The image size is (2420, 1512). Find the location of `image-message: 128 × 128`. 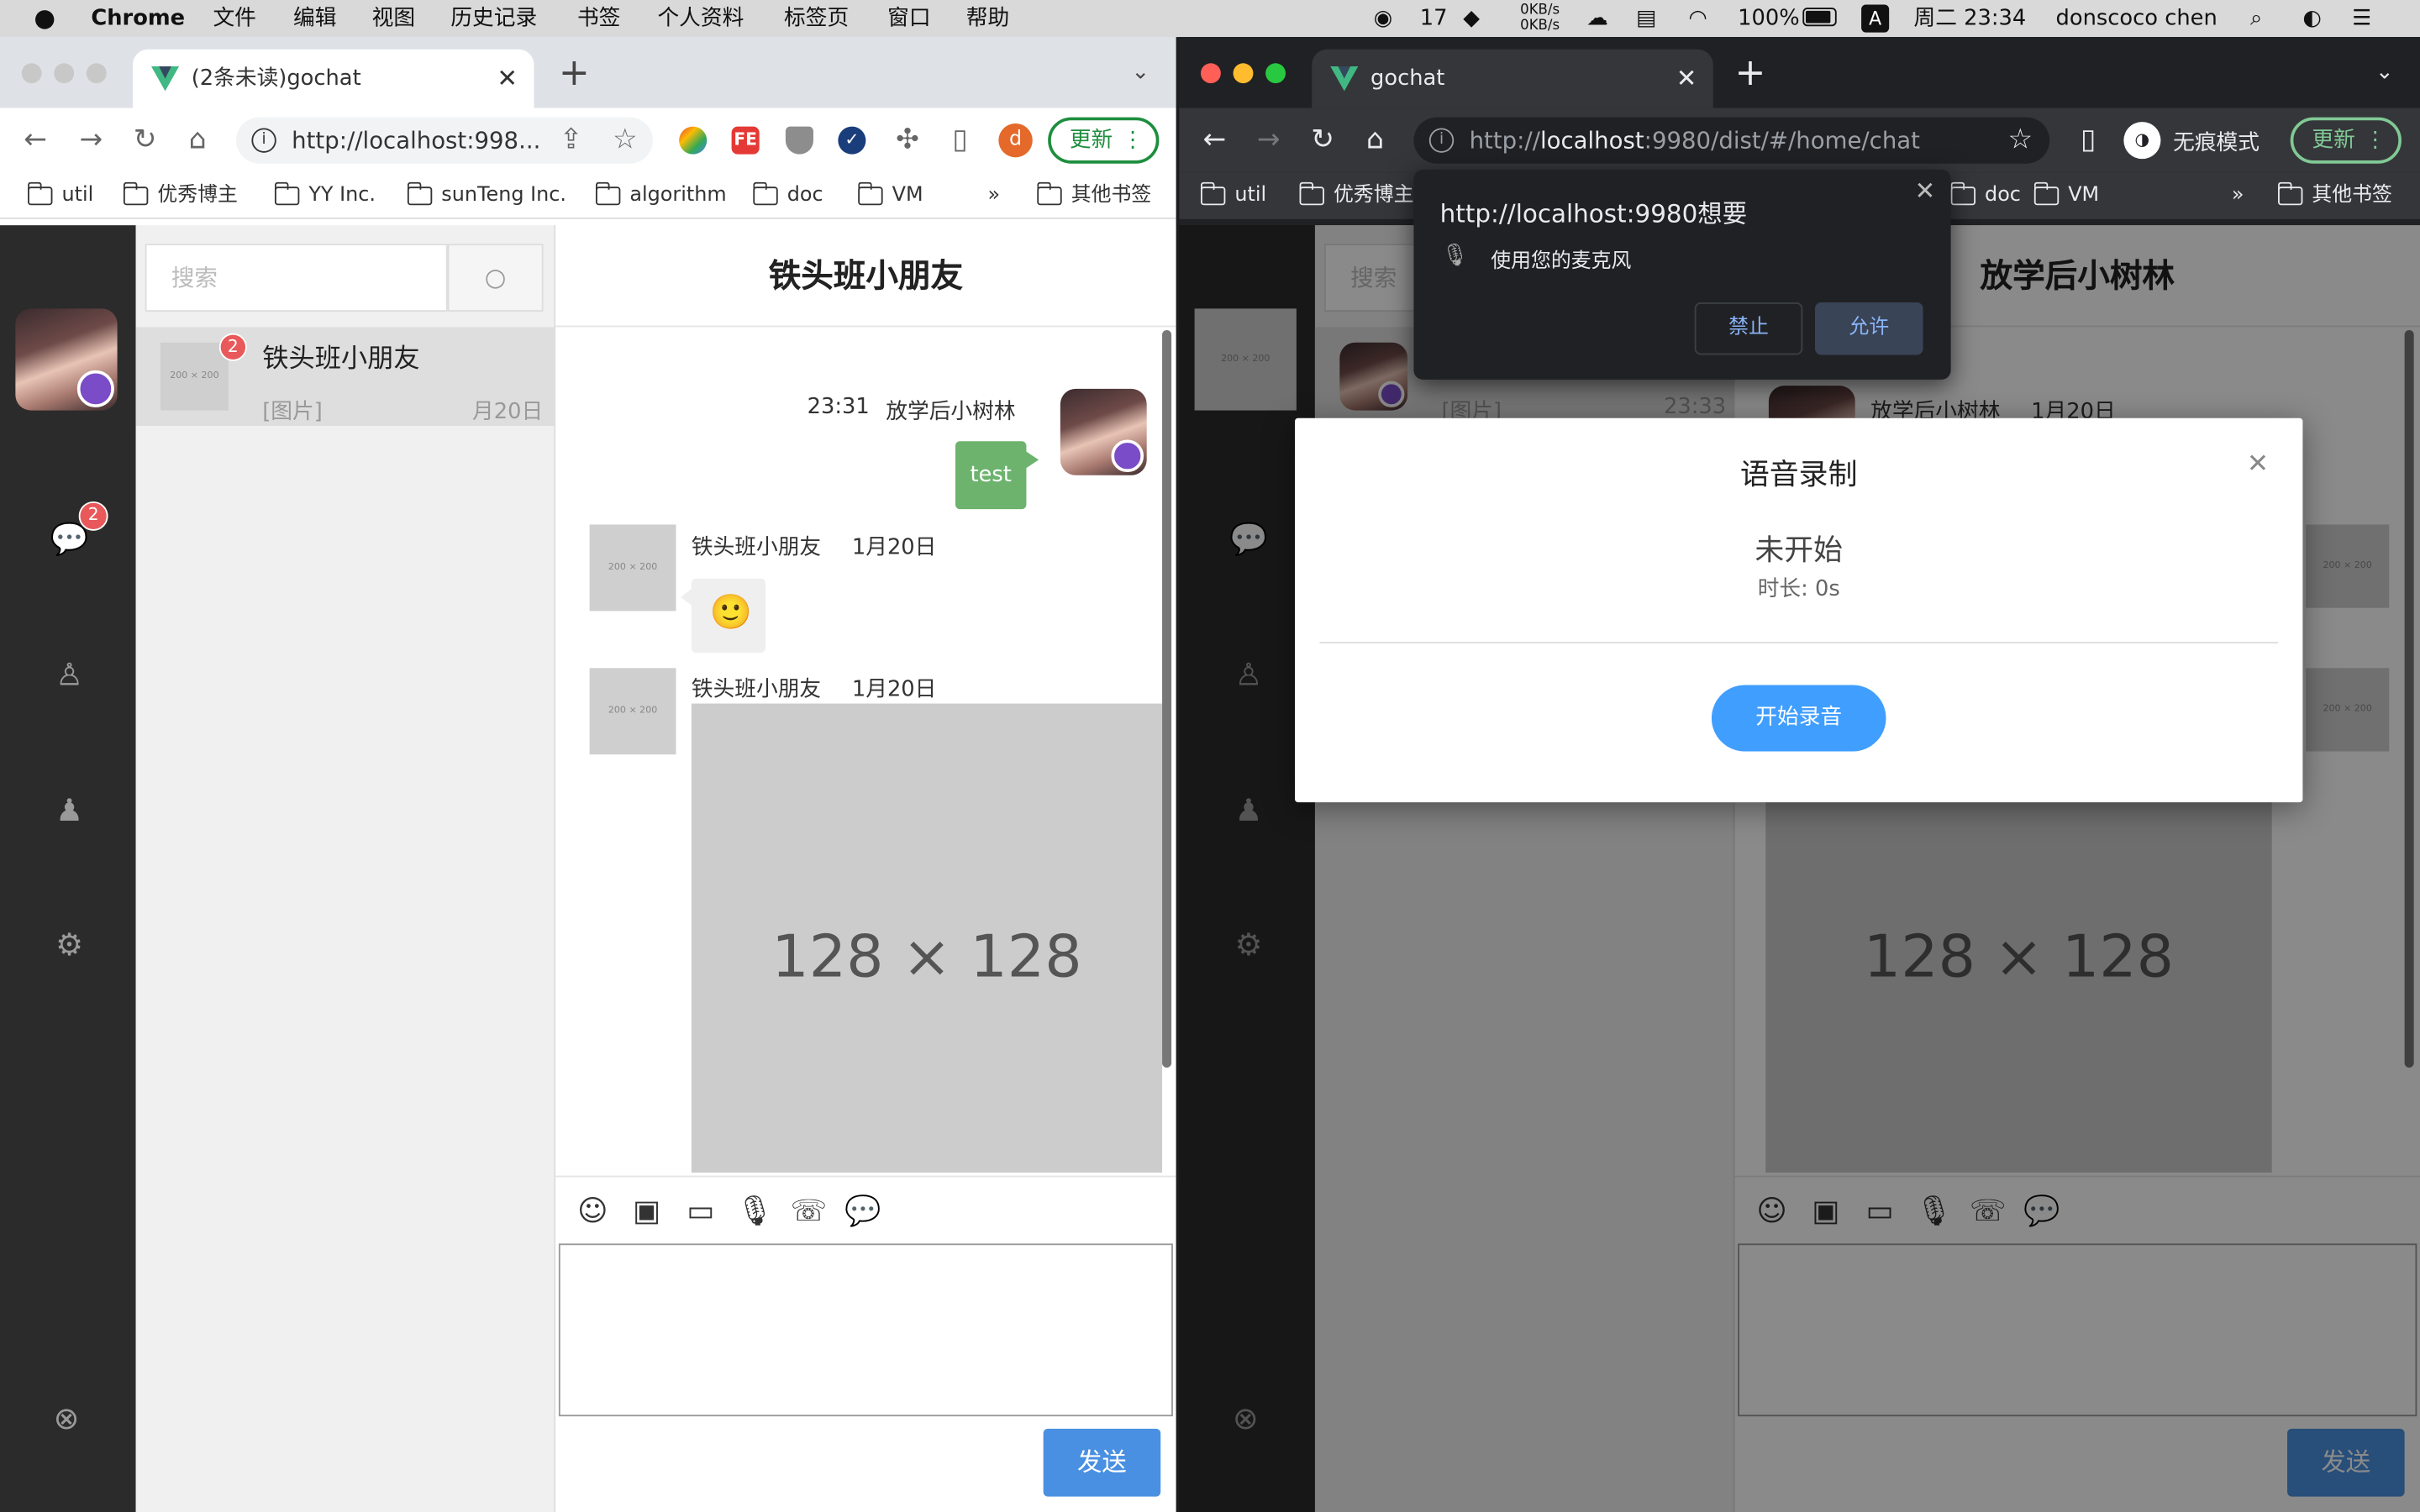

image-message: 128 × 128 is located at coordinates (927, 938).